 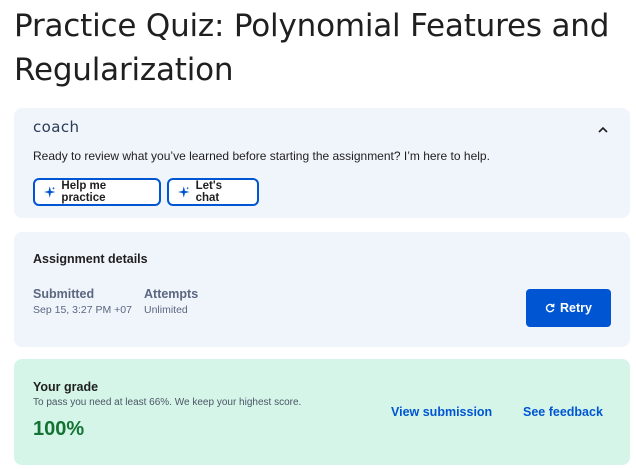 I want to click on attempts-value: Unlimited, so click(x=166, y=310).